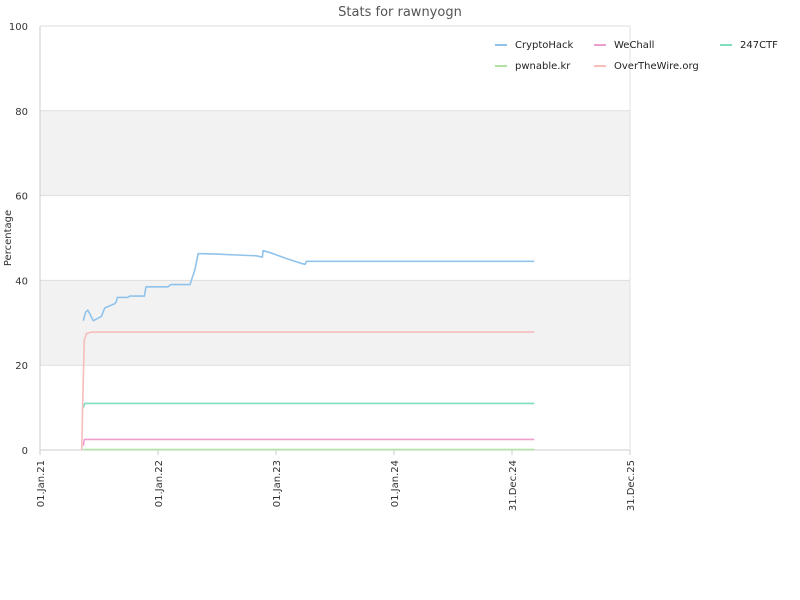 This screenshot has height=600, width=800. What do you see at coordinates (159, 483) in the screenshot?
I see `x-tick-label: 01.Jan.22` at bounding box center [159, 483].